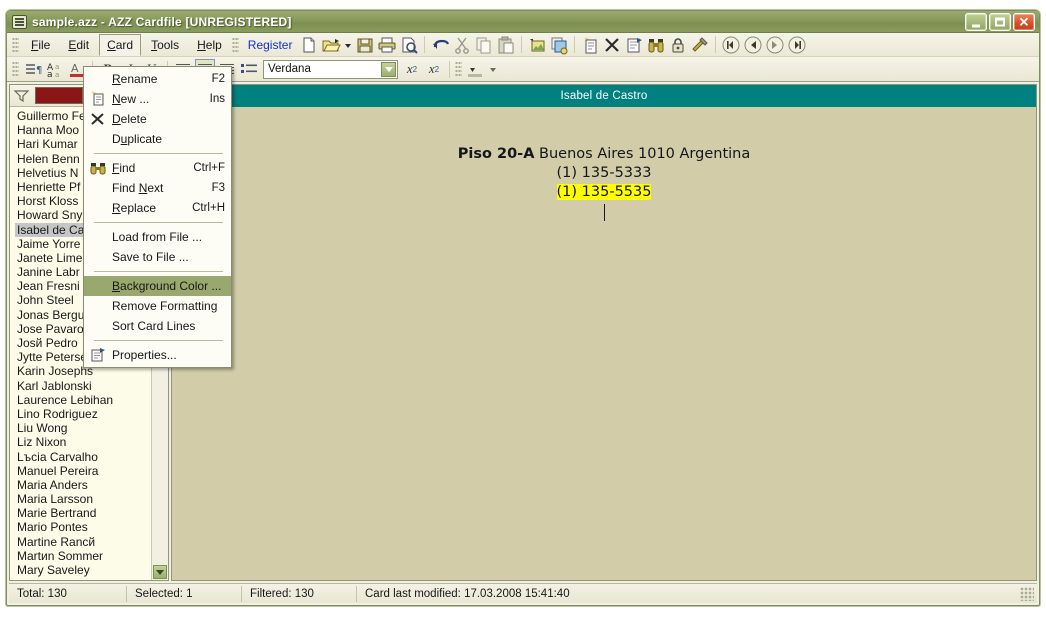 The image size is (1046, 620). What do you see at coordinates (75, 68) in the screenshot?
I see `svg-text: A` at bounding box center [75, 68].